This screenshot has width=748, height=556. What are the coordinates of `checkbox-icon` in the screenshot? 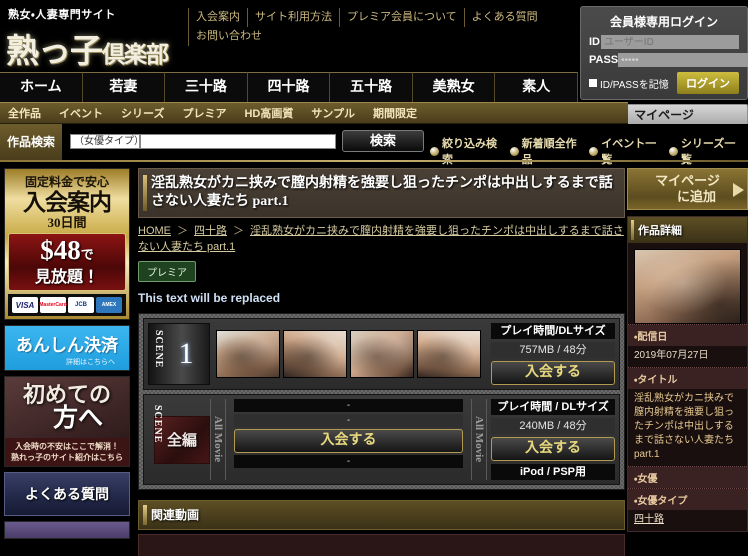 It's located at (593, 83).